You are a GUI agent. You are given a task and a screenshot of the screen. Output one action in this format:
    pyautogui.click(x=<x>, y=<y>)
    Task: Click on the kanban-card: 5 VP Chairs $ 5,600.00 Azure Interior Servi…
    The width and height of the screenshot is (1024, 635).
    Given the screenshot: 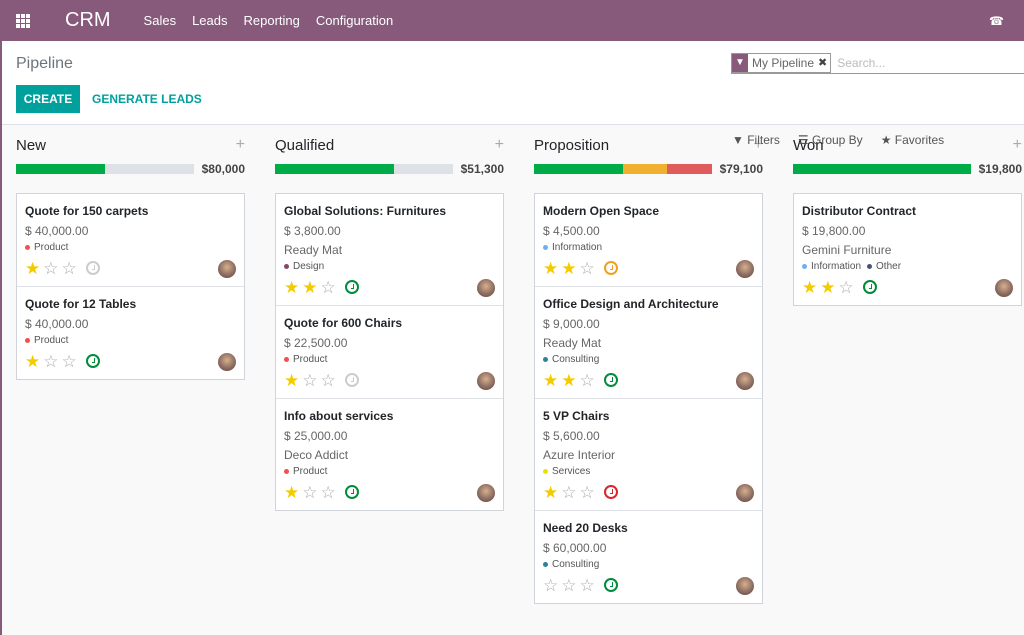 What is the action you would take?
    pyautogui.click(x=648, y=455)
    